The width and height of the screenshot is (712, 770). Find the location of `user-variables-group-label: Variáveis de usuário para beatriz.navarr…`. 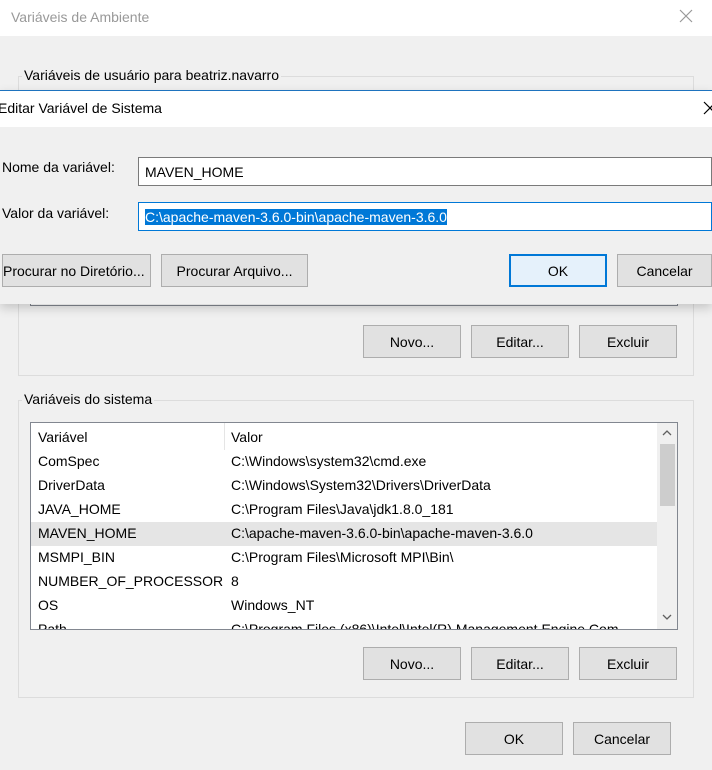

user-variables-group-label: Variáveis de usuário para beatriz.navarr… is located at coordinates (151, 75).